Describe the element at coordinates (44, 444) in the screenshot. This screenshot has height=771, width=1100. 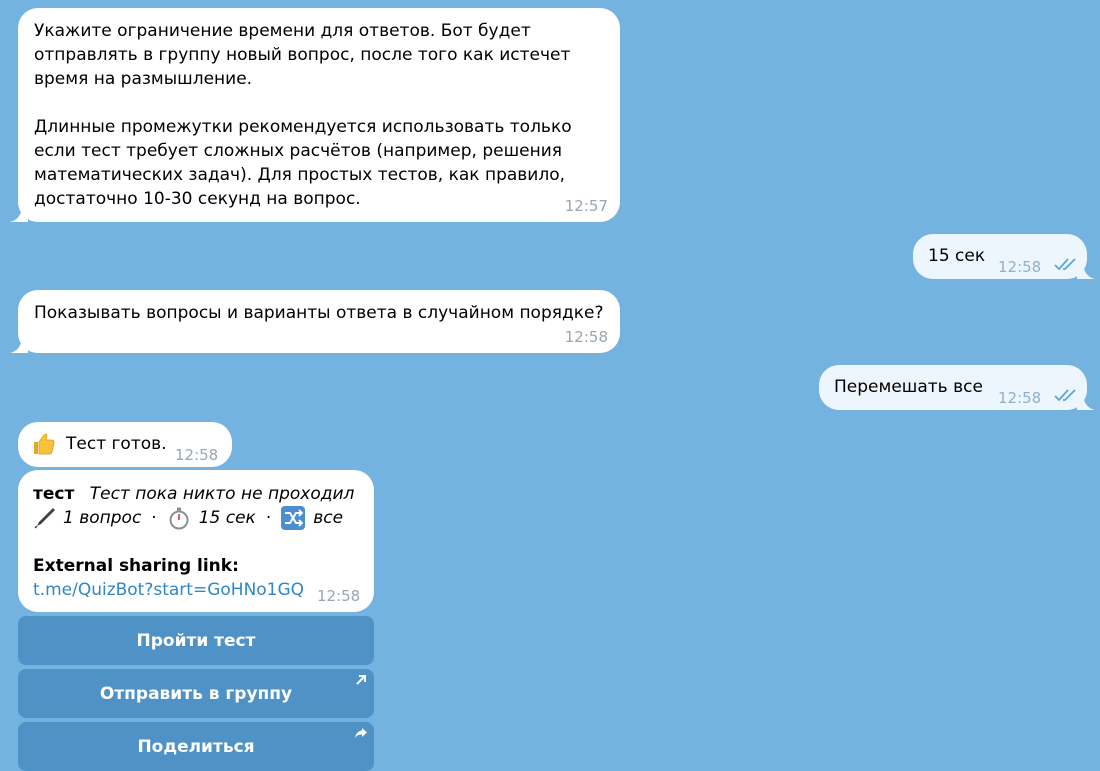
I see `thumbs-up-icon` at that location.